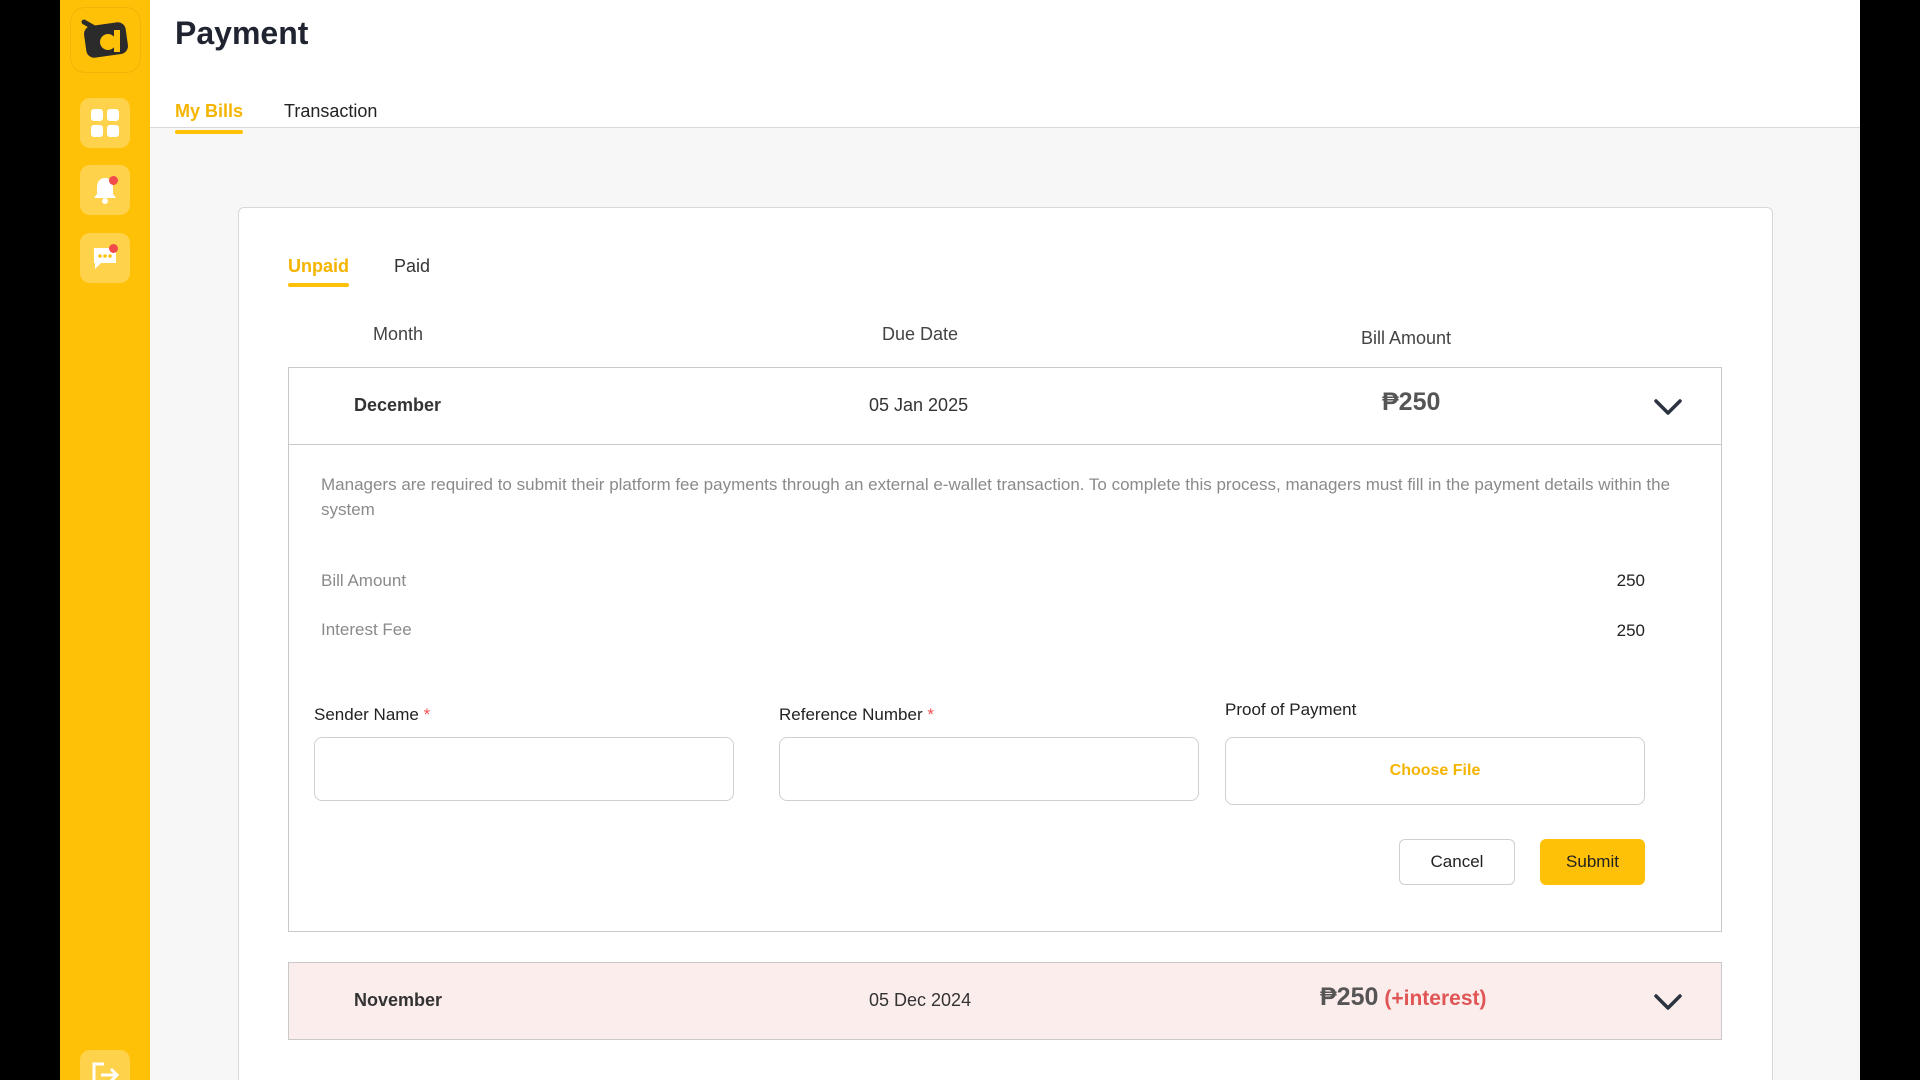 This screenshot has width=1920, height=1080. I want to click on bill-due-date: 05 Jan 2025, so click(919, 405).